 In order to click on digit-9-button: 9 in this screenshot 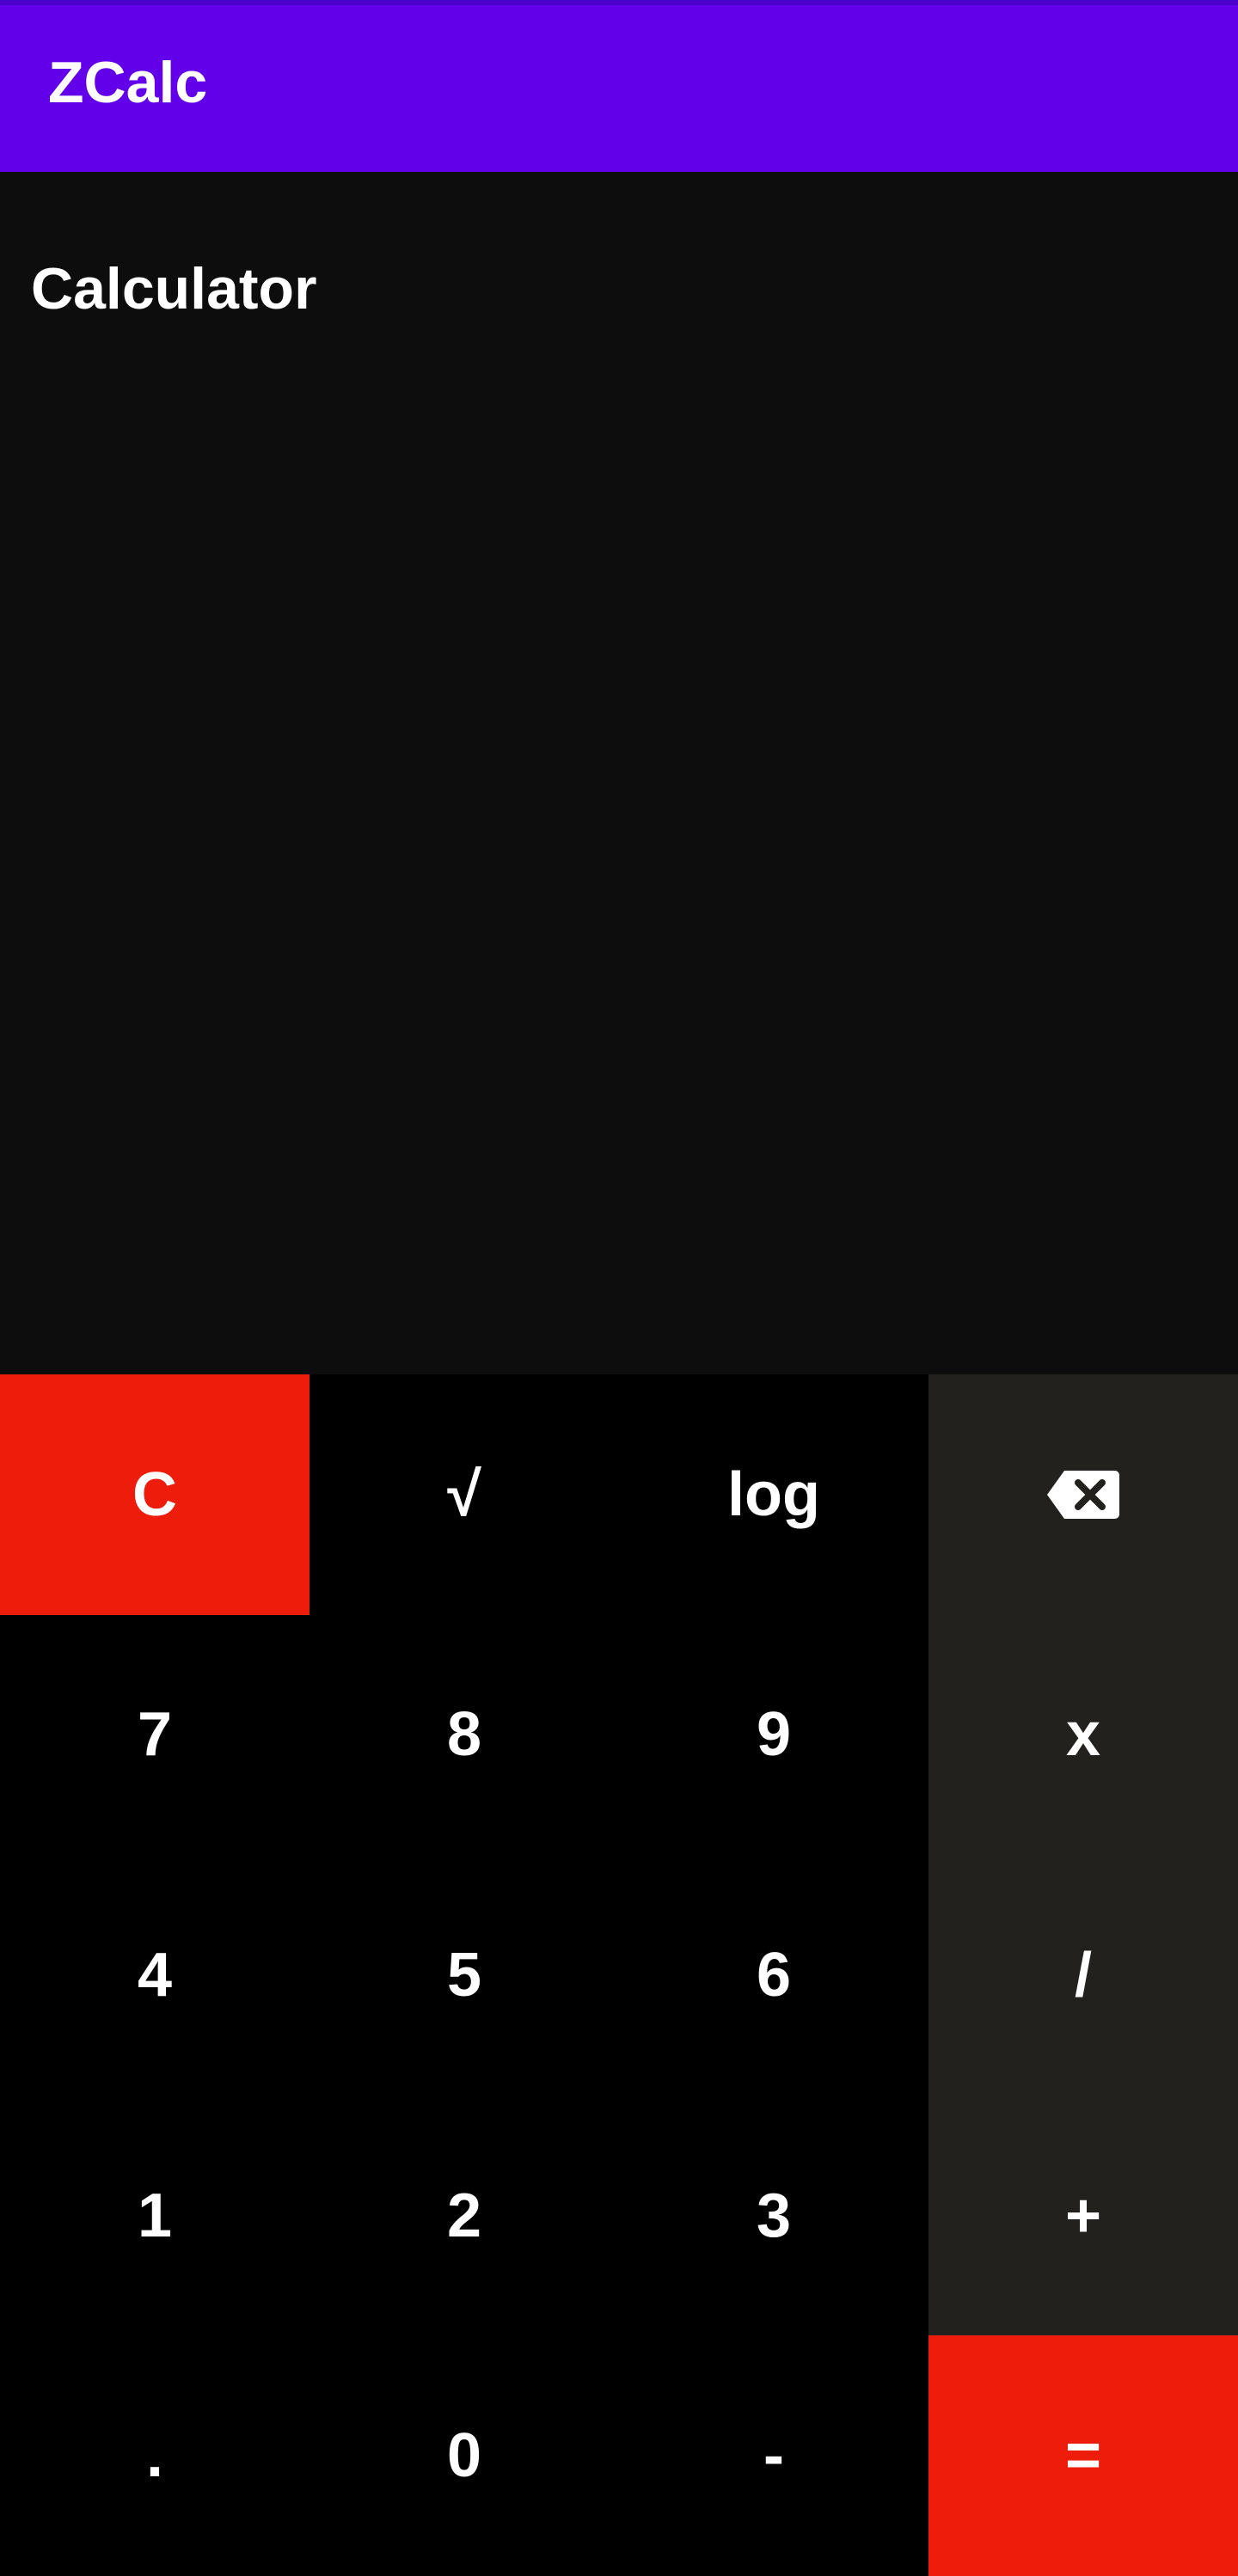, I will do `click(774, 1735)`.